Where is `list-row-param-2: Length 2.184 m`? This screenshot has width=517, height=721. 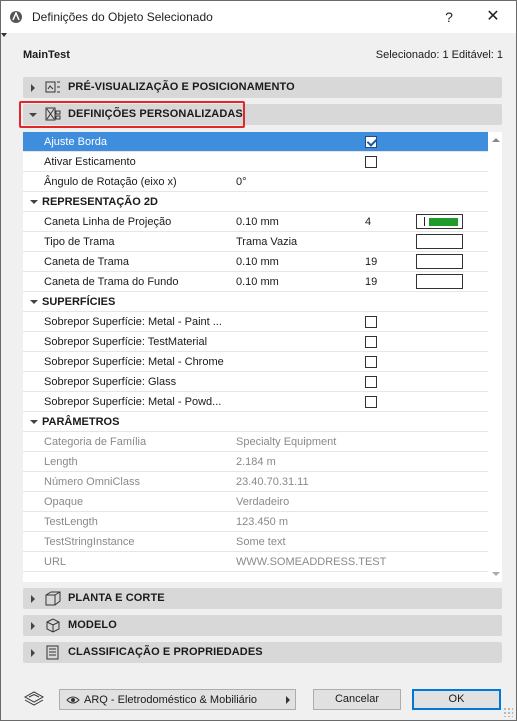
list-row-param-2: Length 2.184 m is located at coordinates (255, 462).